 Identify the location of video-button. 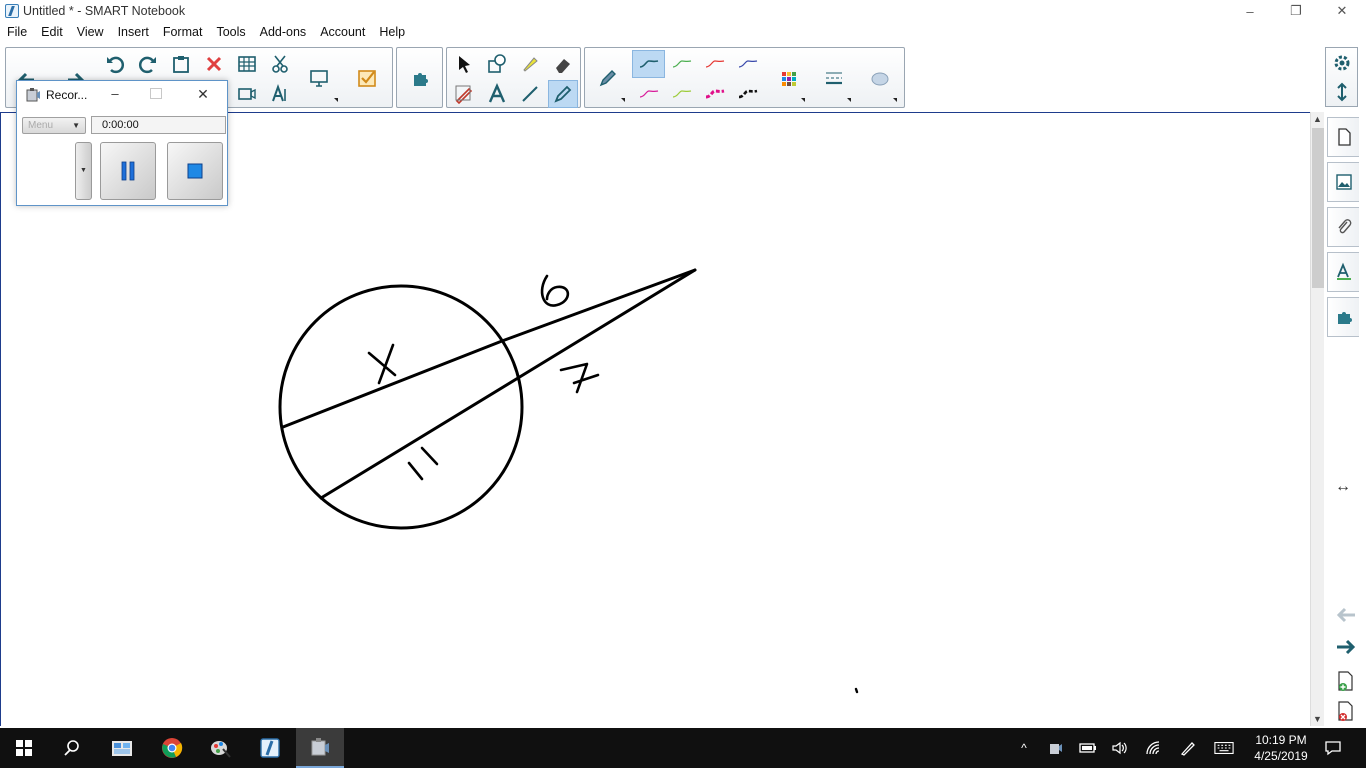
(247, 94).